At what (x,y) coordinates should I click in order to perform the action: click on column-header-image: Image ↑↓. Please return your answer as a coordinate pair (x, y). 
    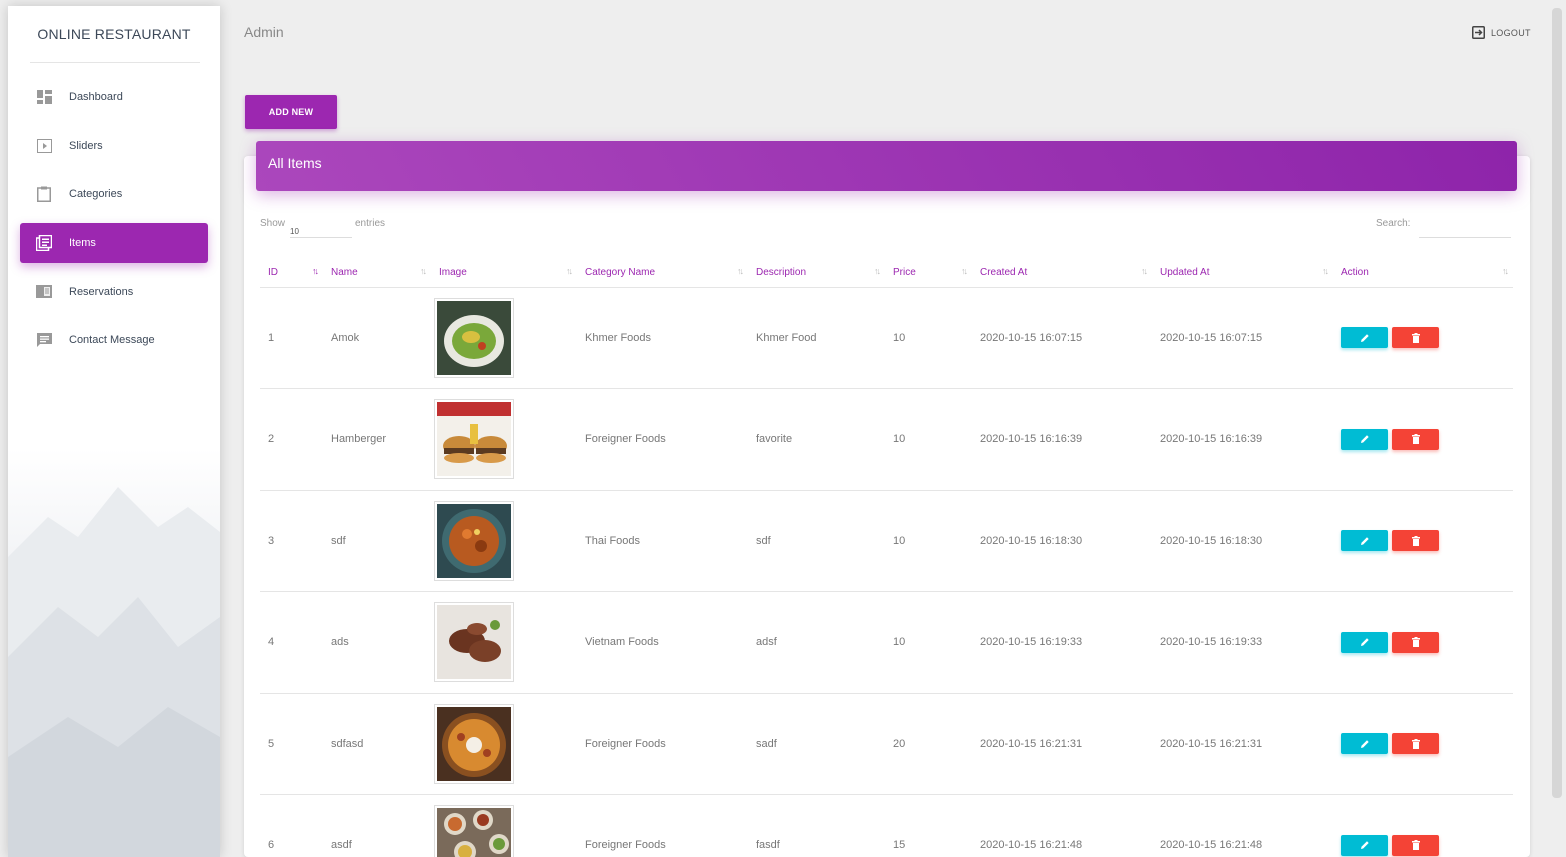
    Looking at the image, I should click on (504, 273).